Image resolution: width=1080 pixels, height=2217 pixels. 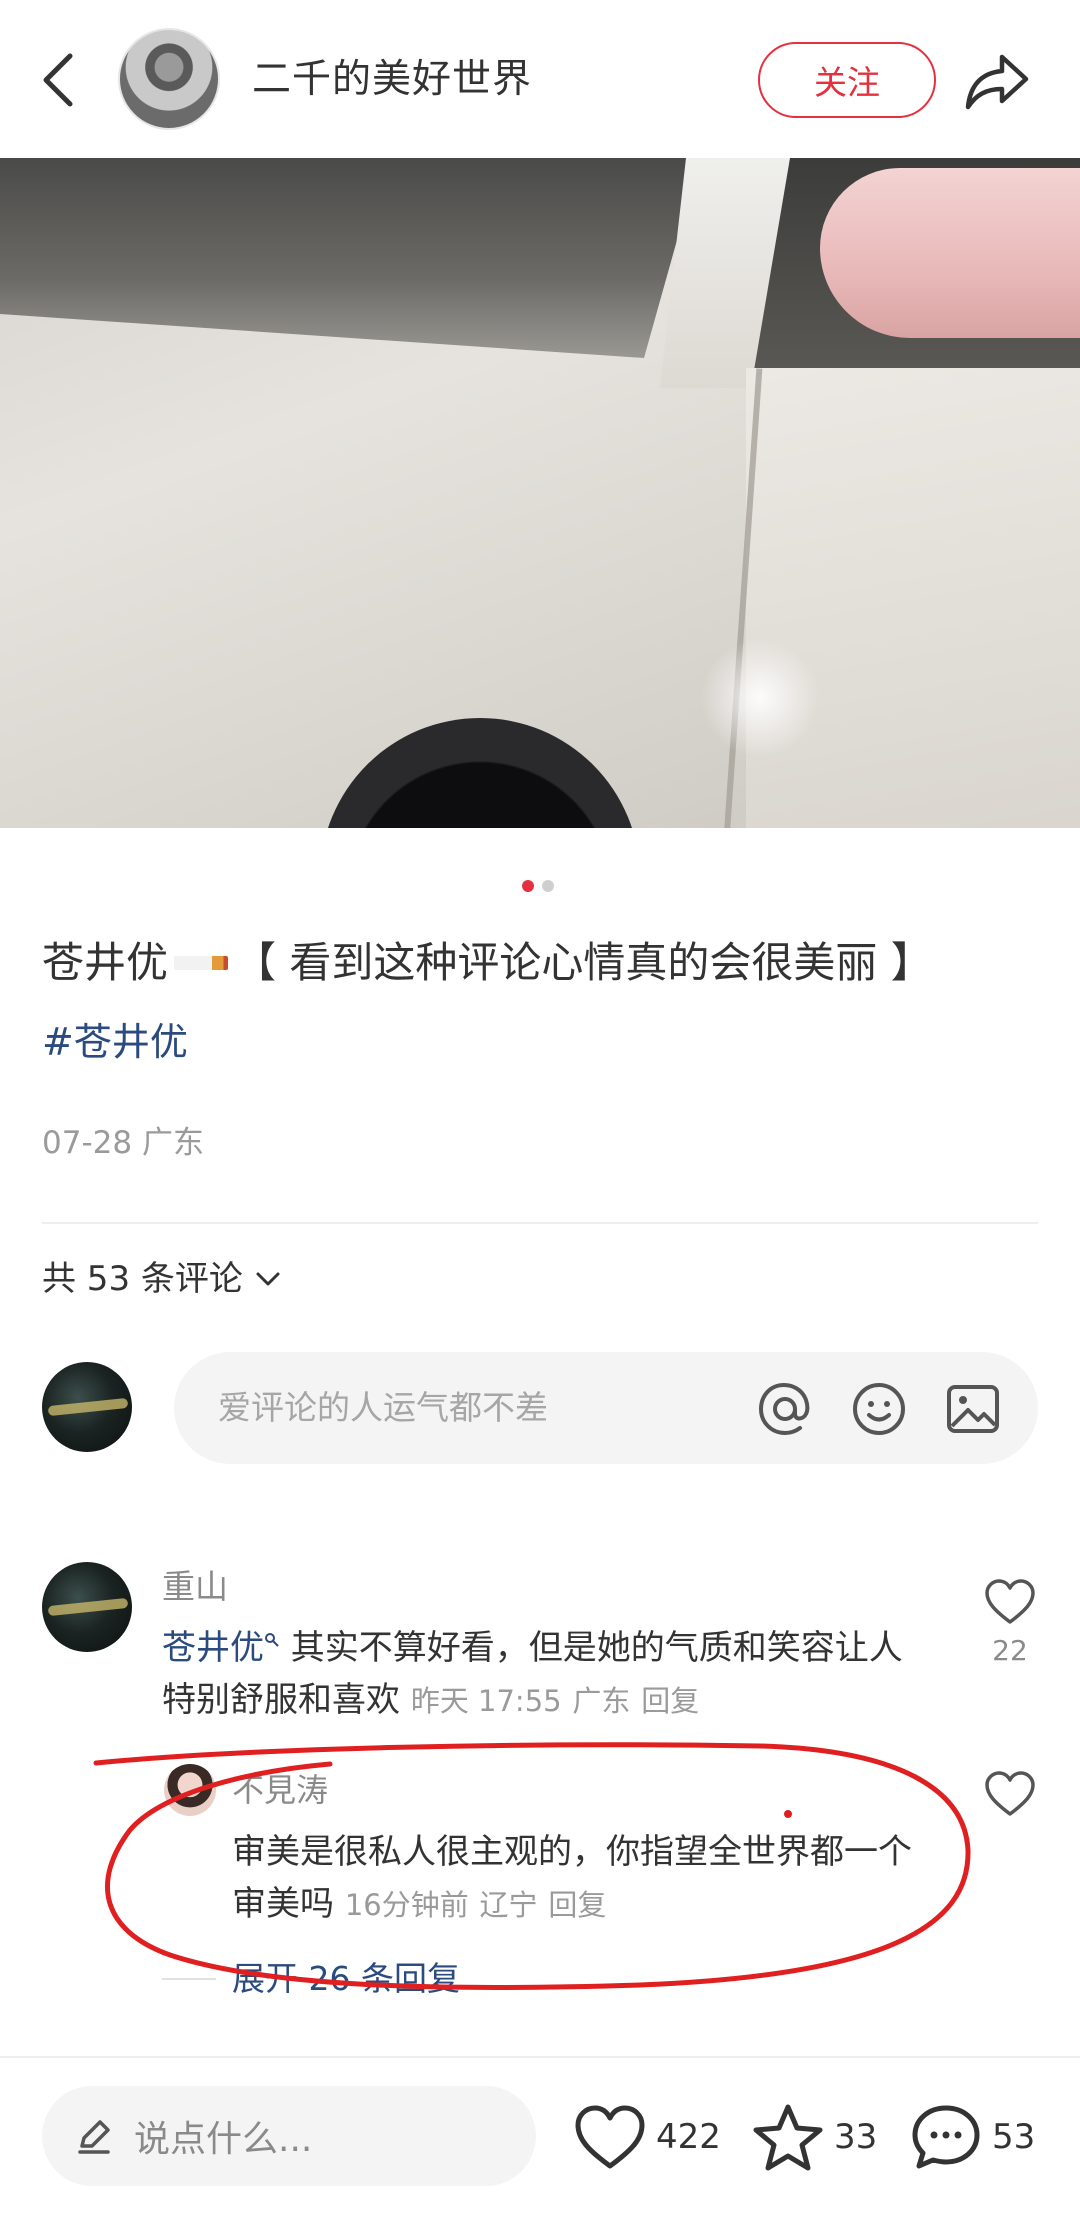 I want to click on post-hashtag: #苍井优, so click(x=115, y=1042).